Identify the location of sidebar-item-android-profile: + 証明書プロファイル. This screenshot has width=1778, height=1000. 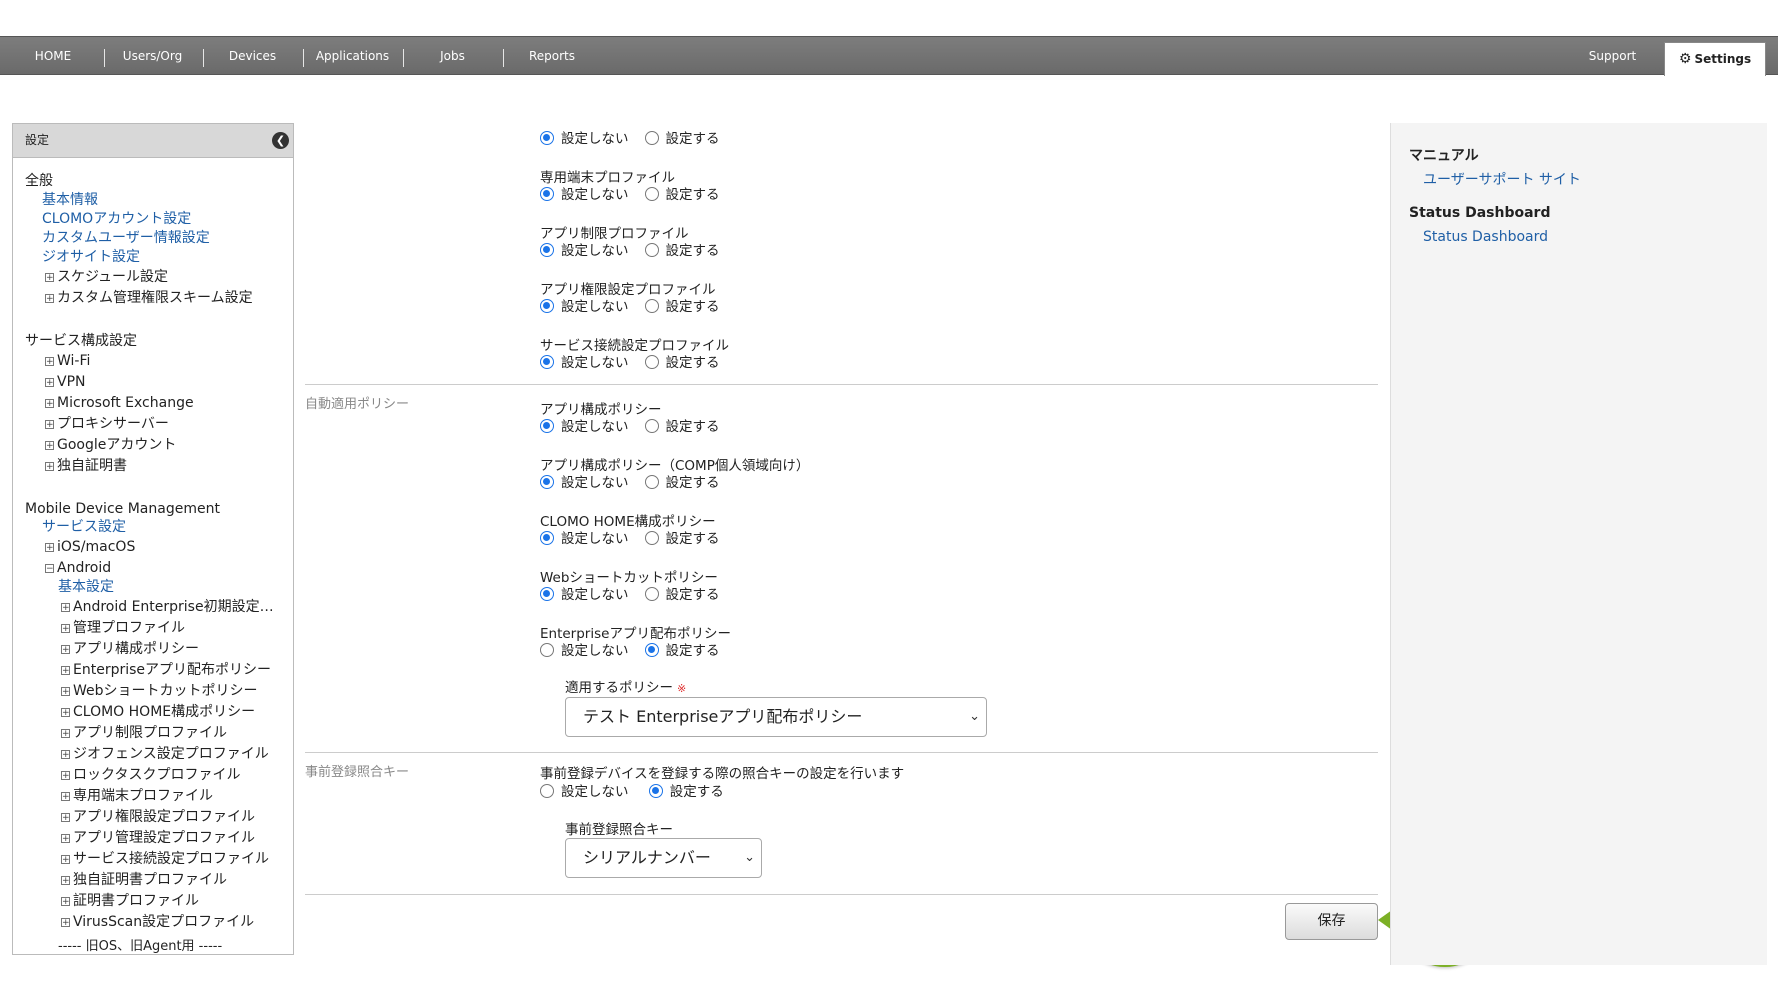
(130, 901).